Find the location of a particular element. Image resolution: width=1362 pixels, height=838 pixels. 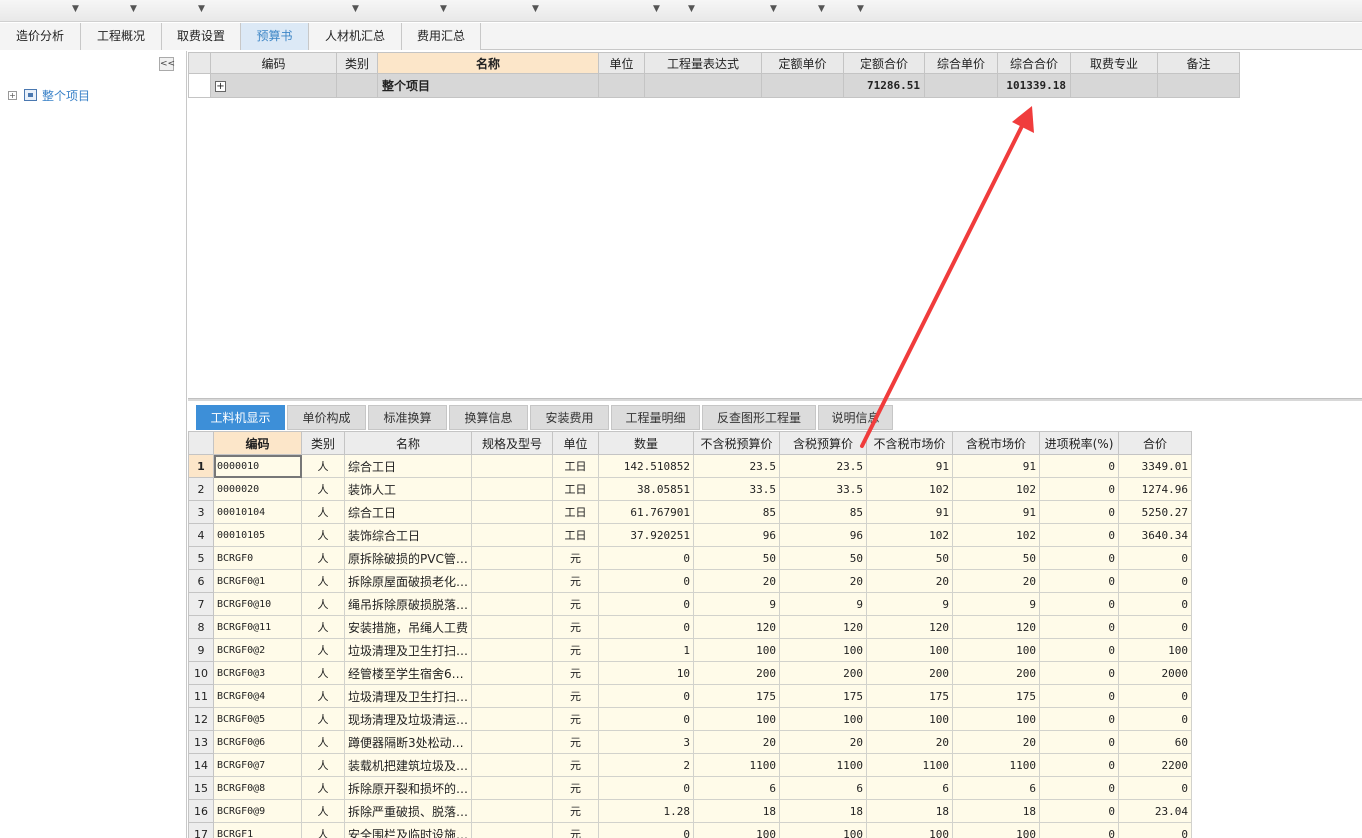

pre-tax-budget-price-cell: 33.5 is located at coordinates (737, 489).